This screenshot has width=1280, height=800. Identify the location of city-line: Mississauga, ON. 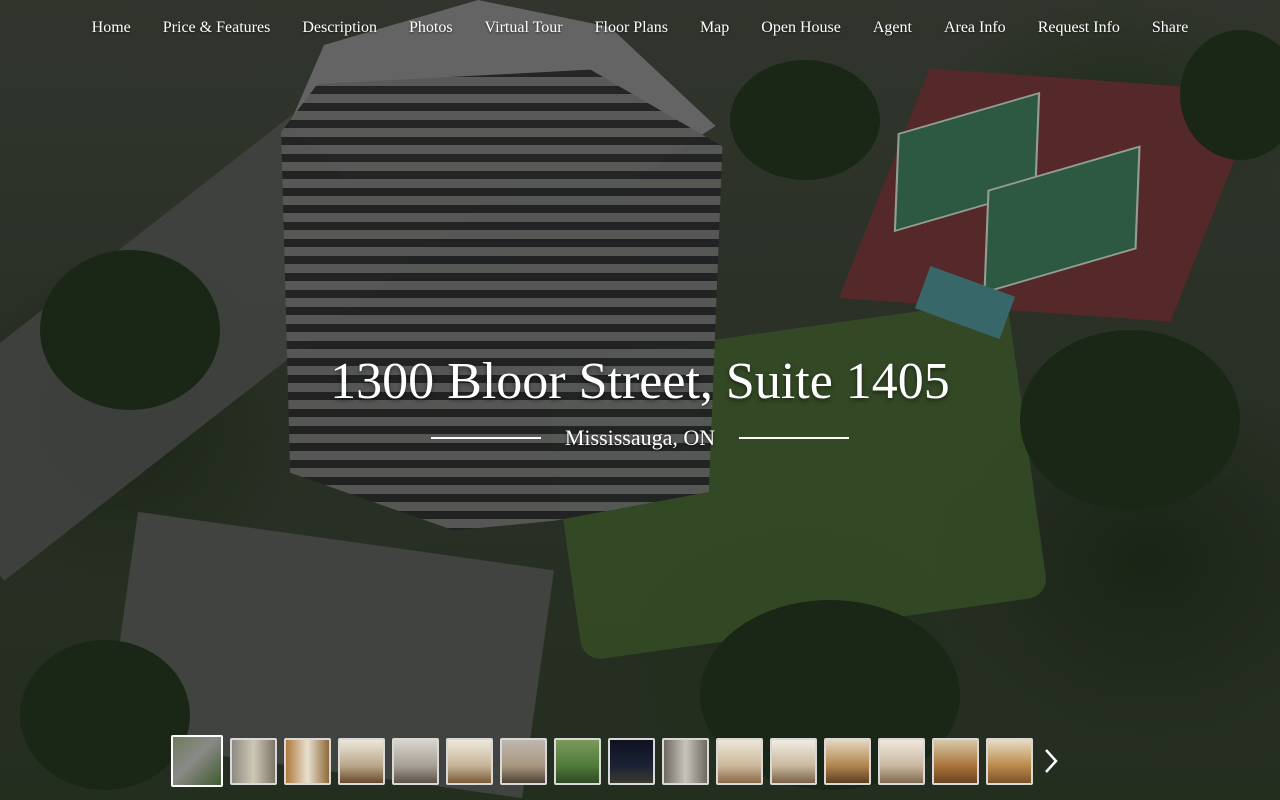
(640, 438).